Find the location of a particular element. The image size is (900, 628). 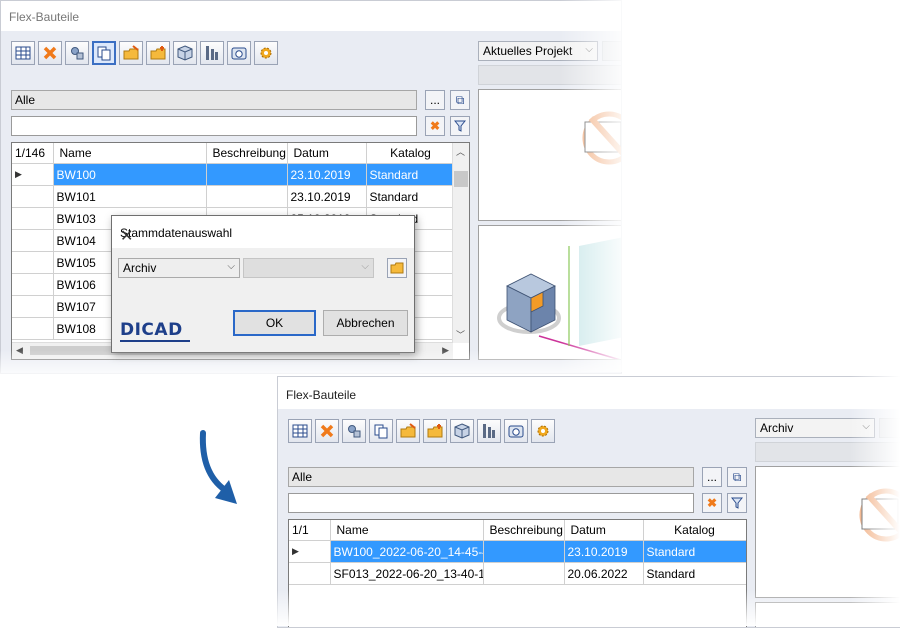

scroll-down-icon: ﹀ is located at coordinates (460, 334).